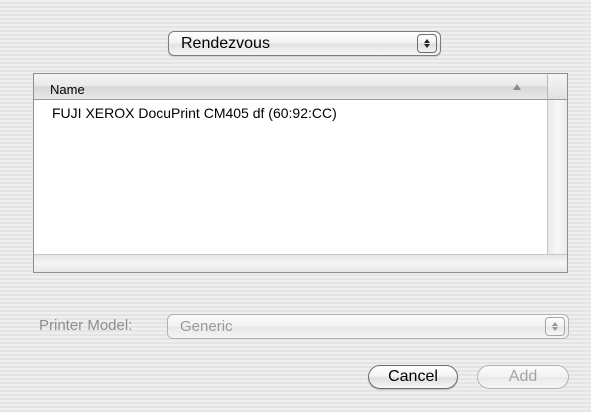 Image resolution: width=591 pixels, height=412 pixels. I want to click on printer-model-label: Printer Model:, so click(86, 325).